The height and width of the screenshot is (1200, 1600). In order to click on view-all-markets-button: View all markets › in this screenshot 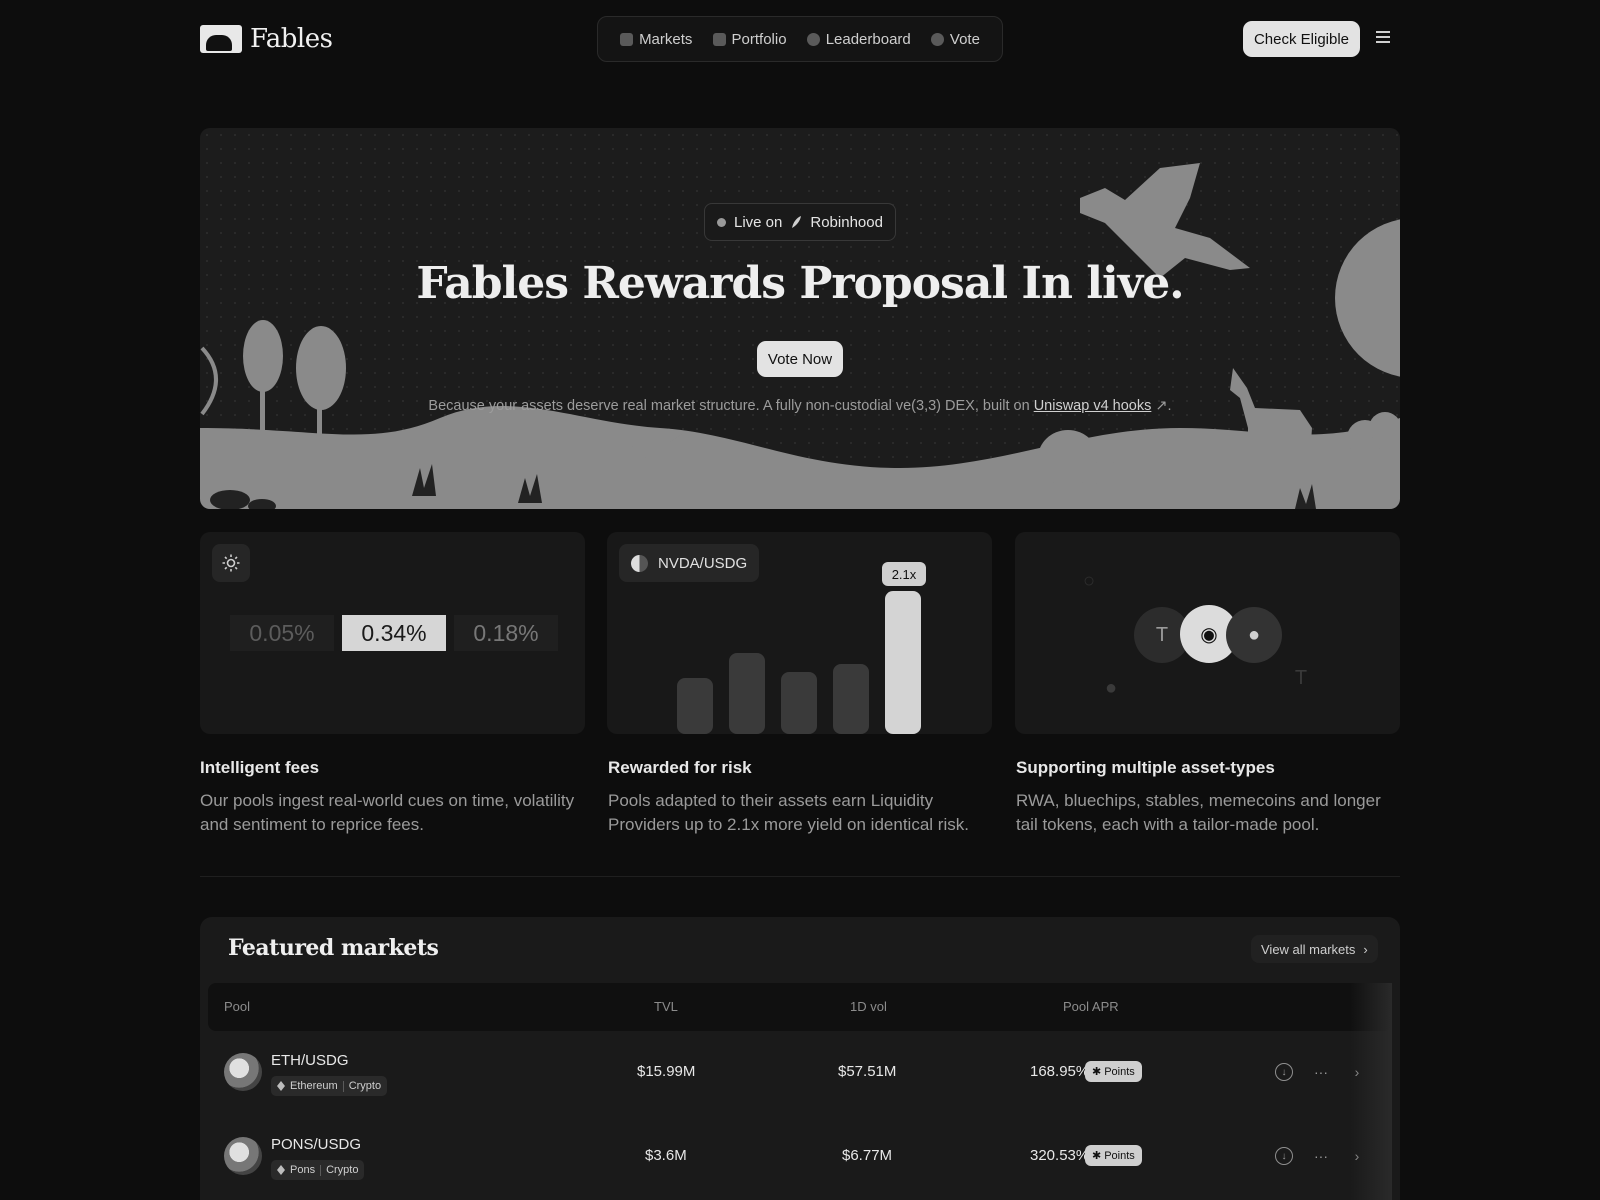, I will do `click(1314, 949)`.